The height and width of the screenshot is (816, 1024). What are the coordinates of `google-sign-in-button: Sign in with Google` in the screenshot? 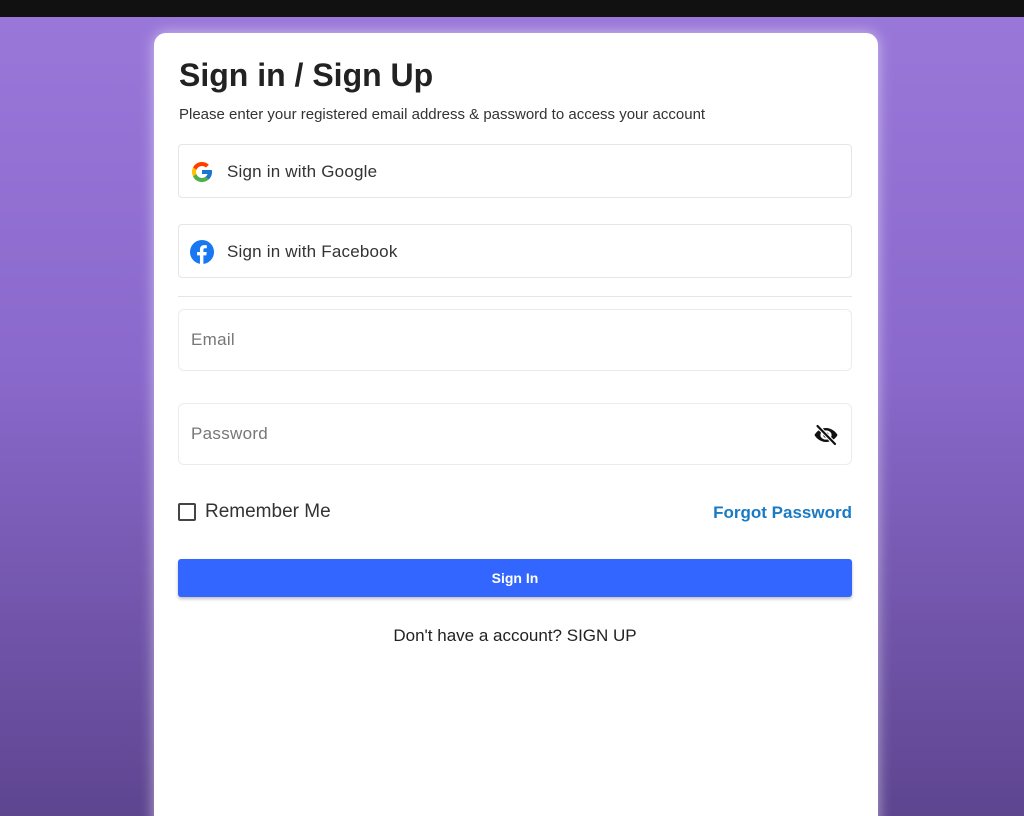 It's located at (515, 171).